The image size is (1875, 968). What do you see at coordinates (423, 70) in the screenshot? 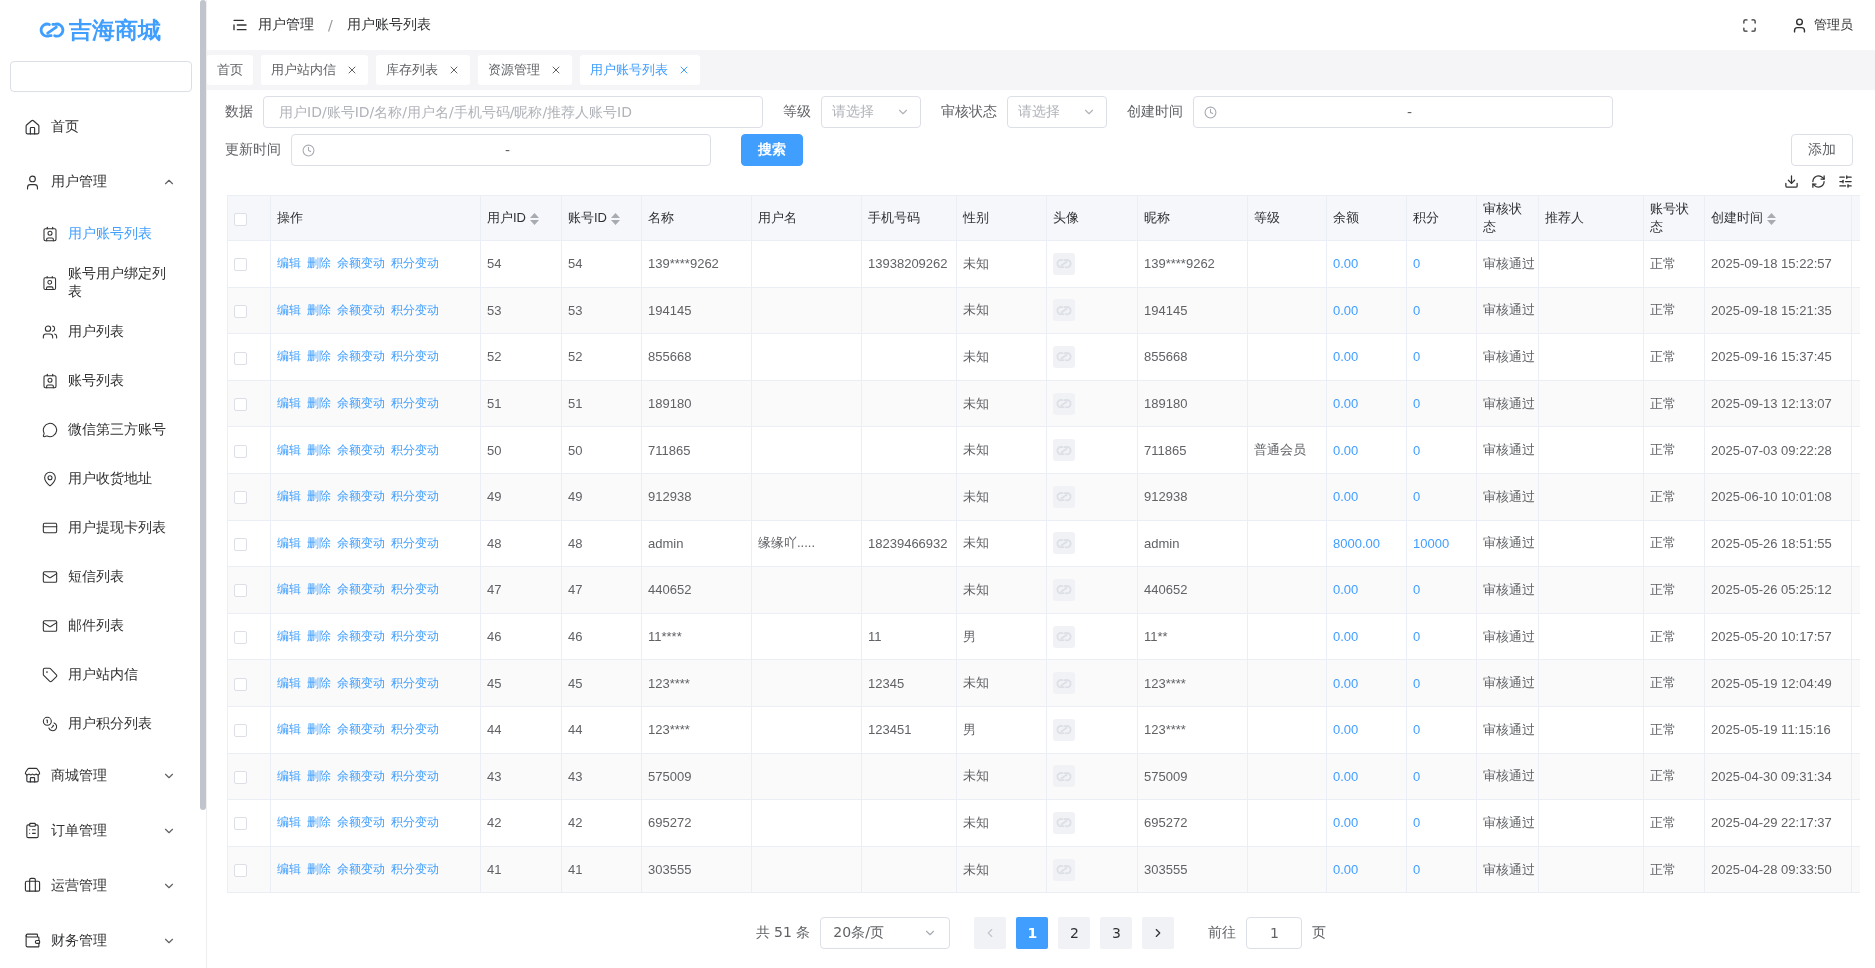
I see `page-tab: 库存列表` at bounding box center [423, 70].